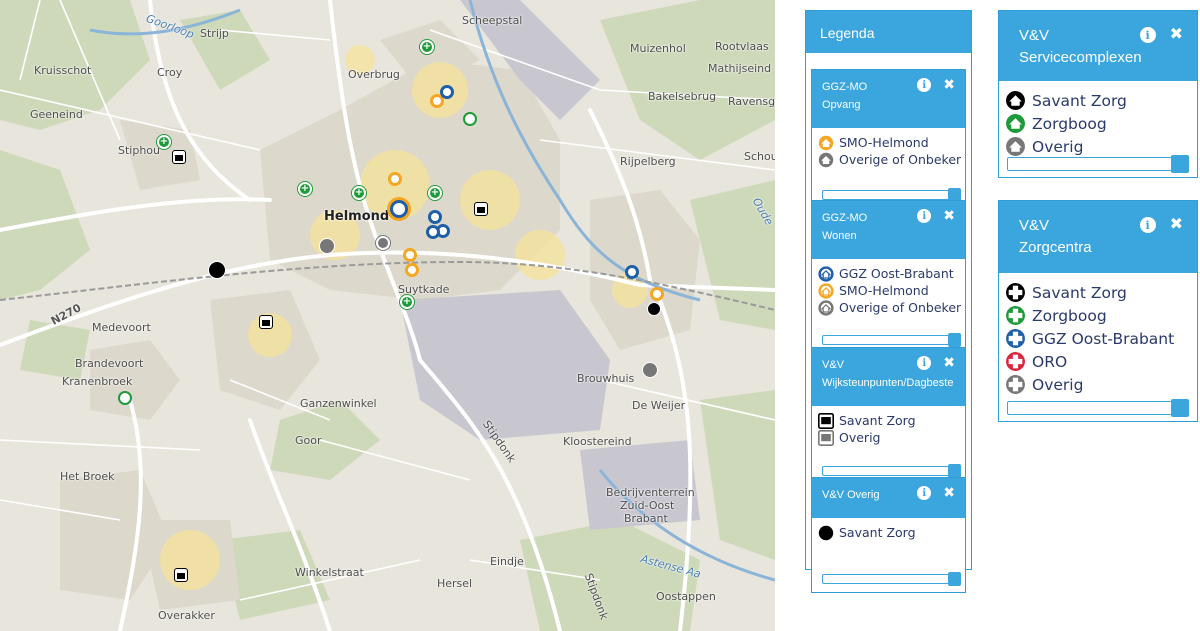 The height and width of the screenshot is (631, 1200). Describe the element at coordinates (1099, 361) in the screenshot. I see `legend-item: ORO` at that location.